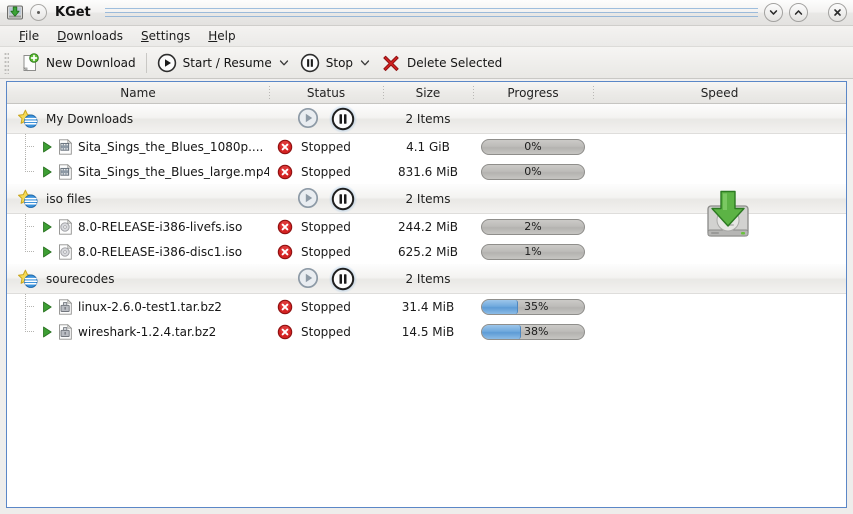 This screenshot has width=853, height=514. I want to click on delete-x-icon, so click(391, 63).